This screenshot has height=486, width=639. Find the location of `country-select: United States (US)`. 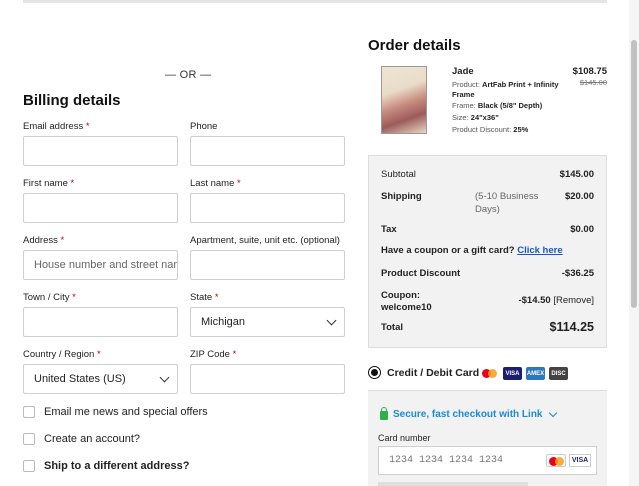

country-select: United States (US) is located at coordinates (100, 379).